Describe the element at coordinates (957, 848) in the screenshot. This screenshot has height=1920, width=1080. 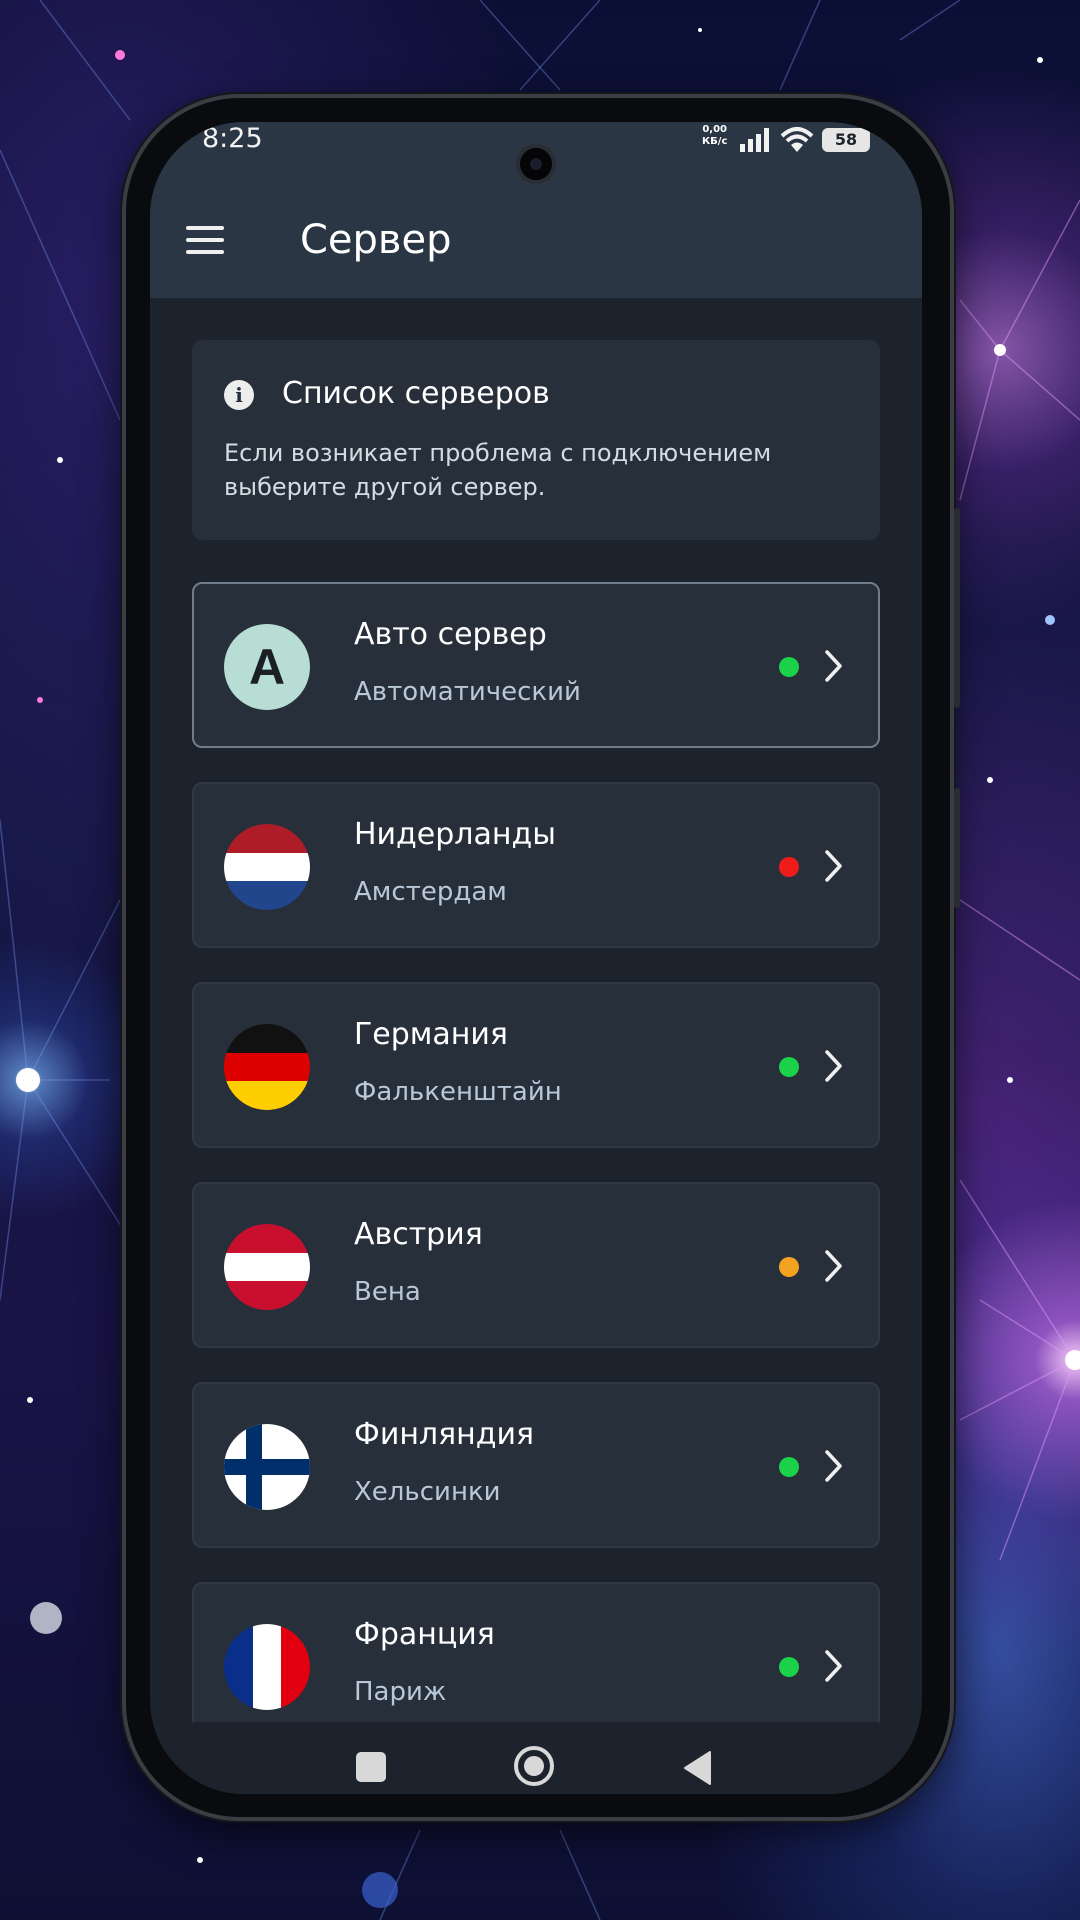
I see `power-button` at that location.